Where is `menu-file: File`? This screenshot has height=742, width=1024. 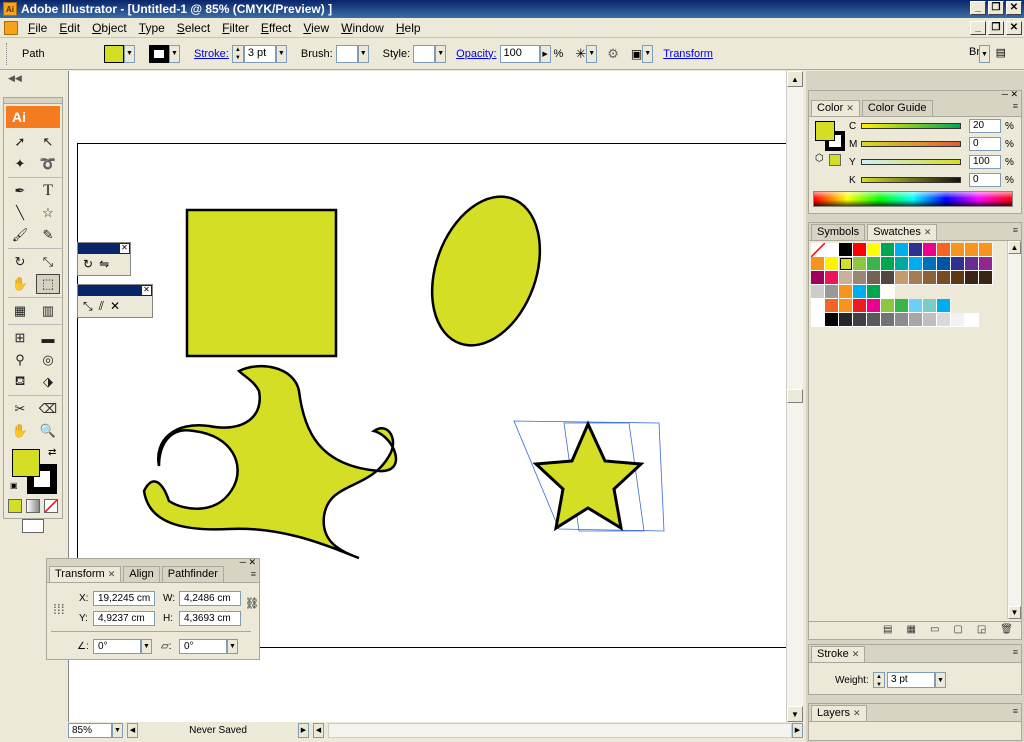 menu-file: File is located at coordinates (37, 28).